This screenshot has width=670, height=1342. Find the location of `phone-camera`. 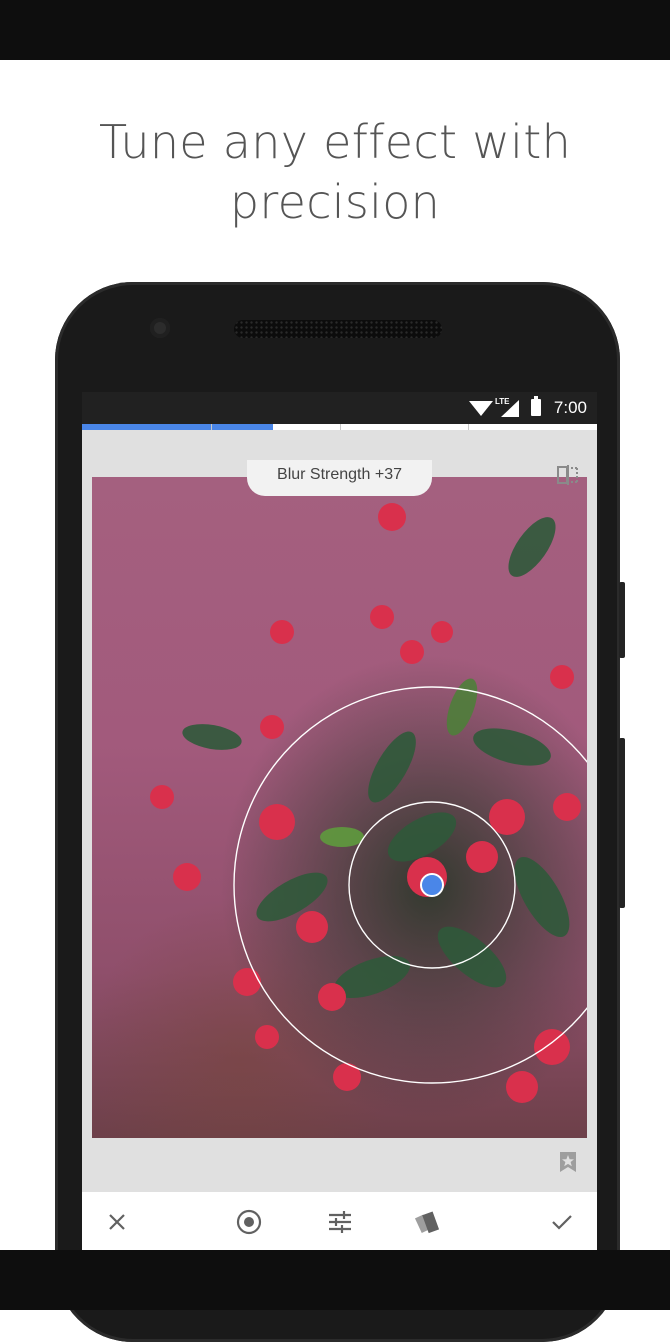

phone-camera is located at coordinates (160, 328).